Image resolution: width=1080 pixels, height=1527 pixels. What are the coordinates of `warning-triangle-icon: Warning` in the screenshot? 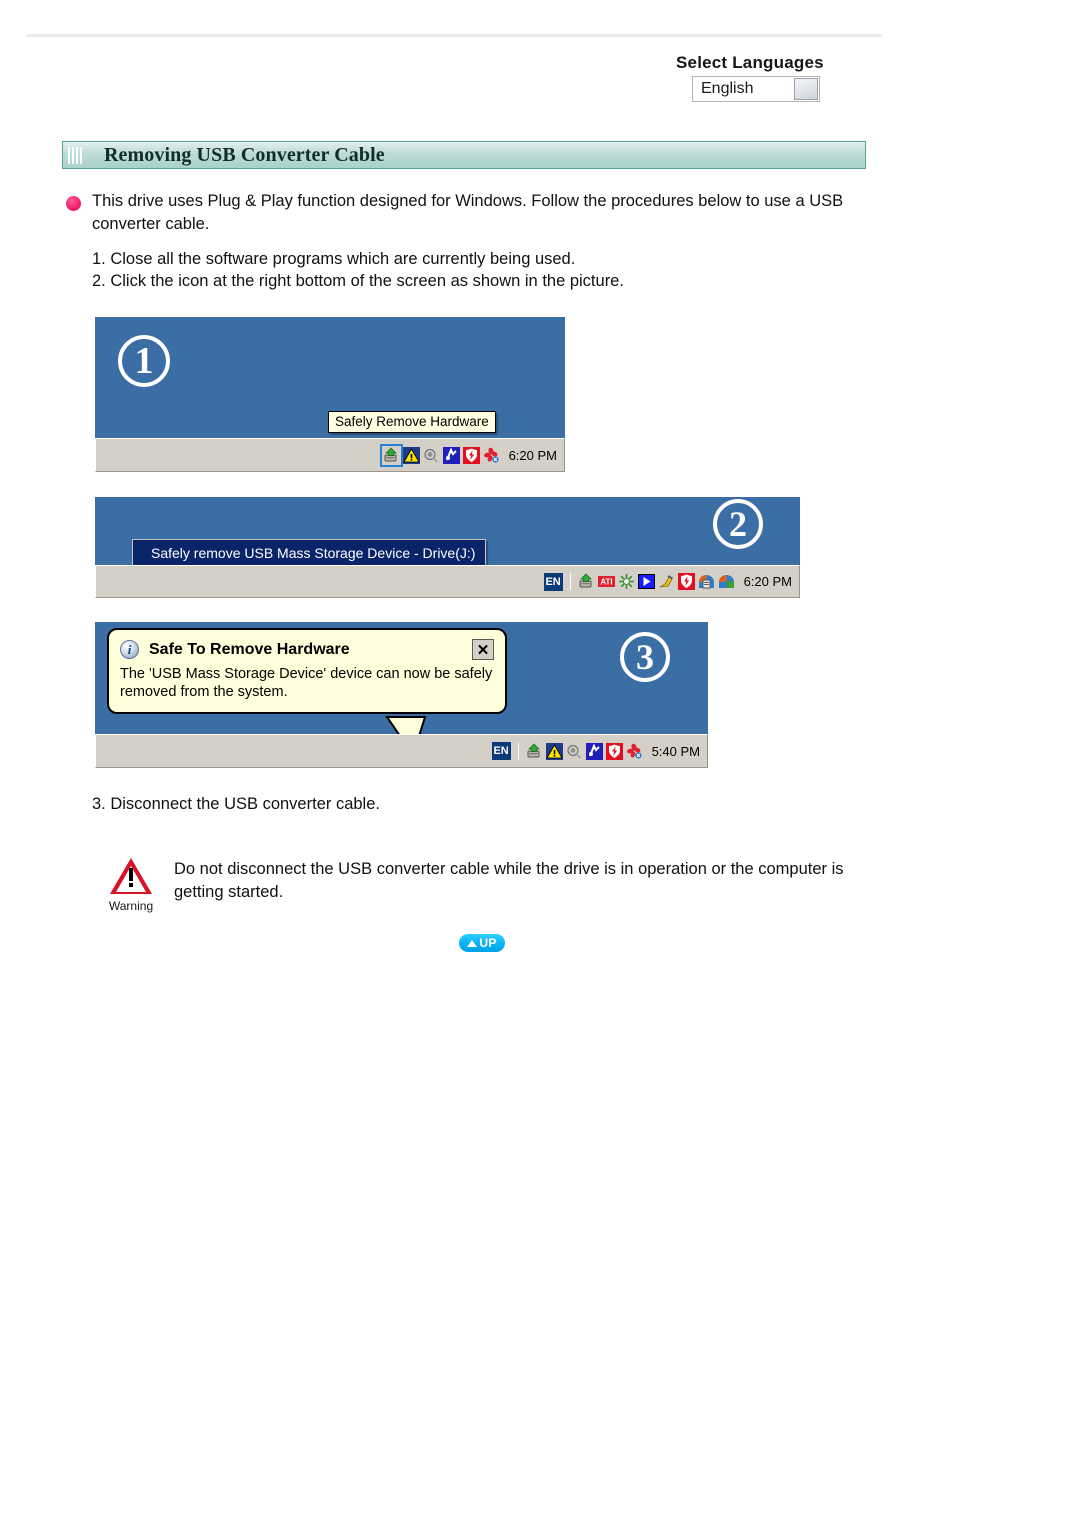 It's located at (131, 885).